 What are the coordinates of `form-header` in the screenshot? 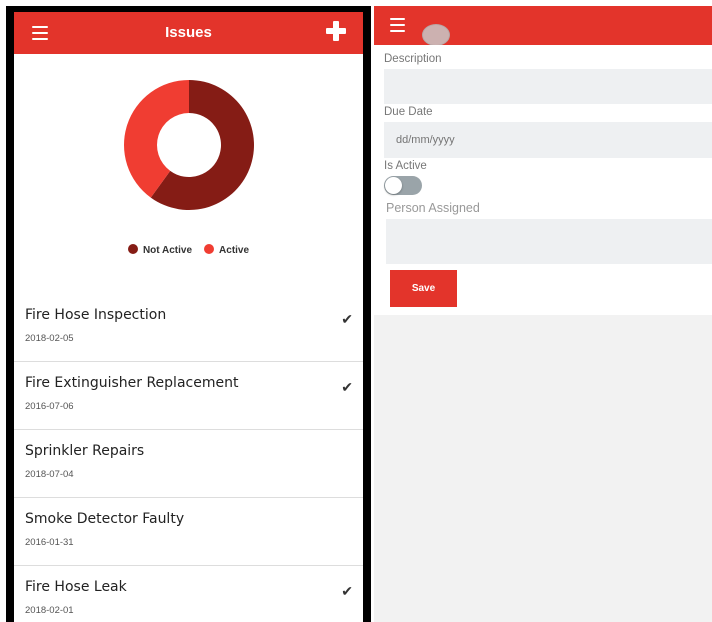 It's located at (543, 26).